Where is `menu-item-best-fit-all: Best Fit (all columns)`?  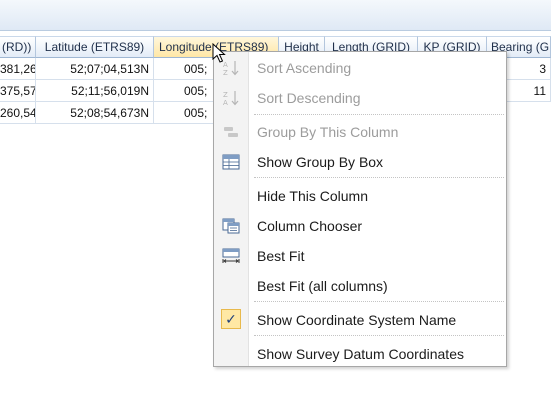
menu-item-best-fit-all: Best Fit (all columns) is located at coordinates (360, 286).